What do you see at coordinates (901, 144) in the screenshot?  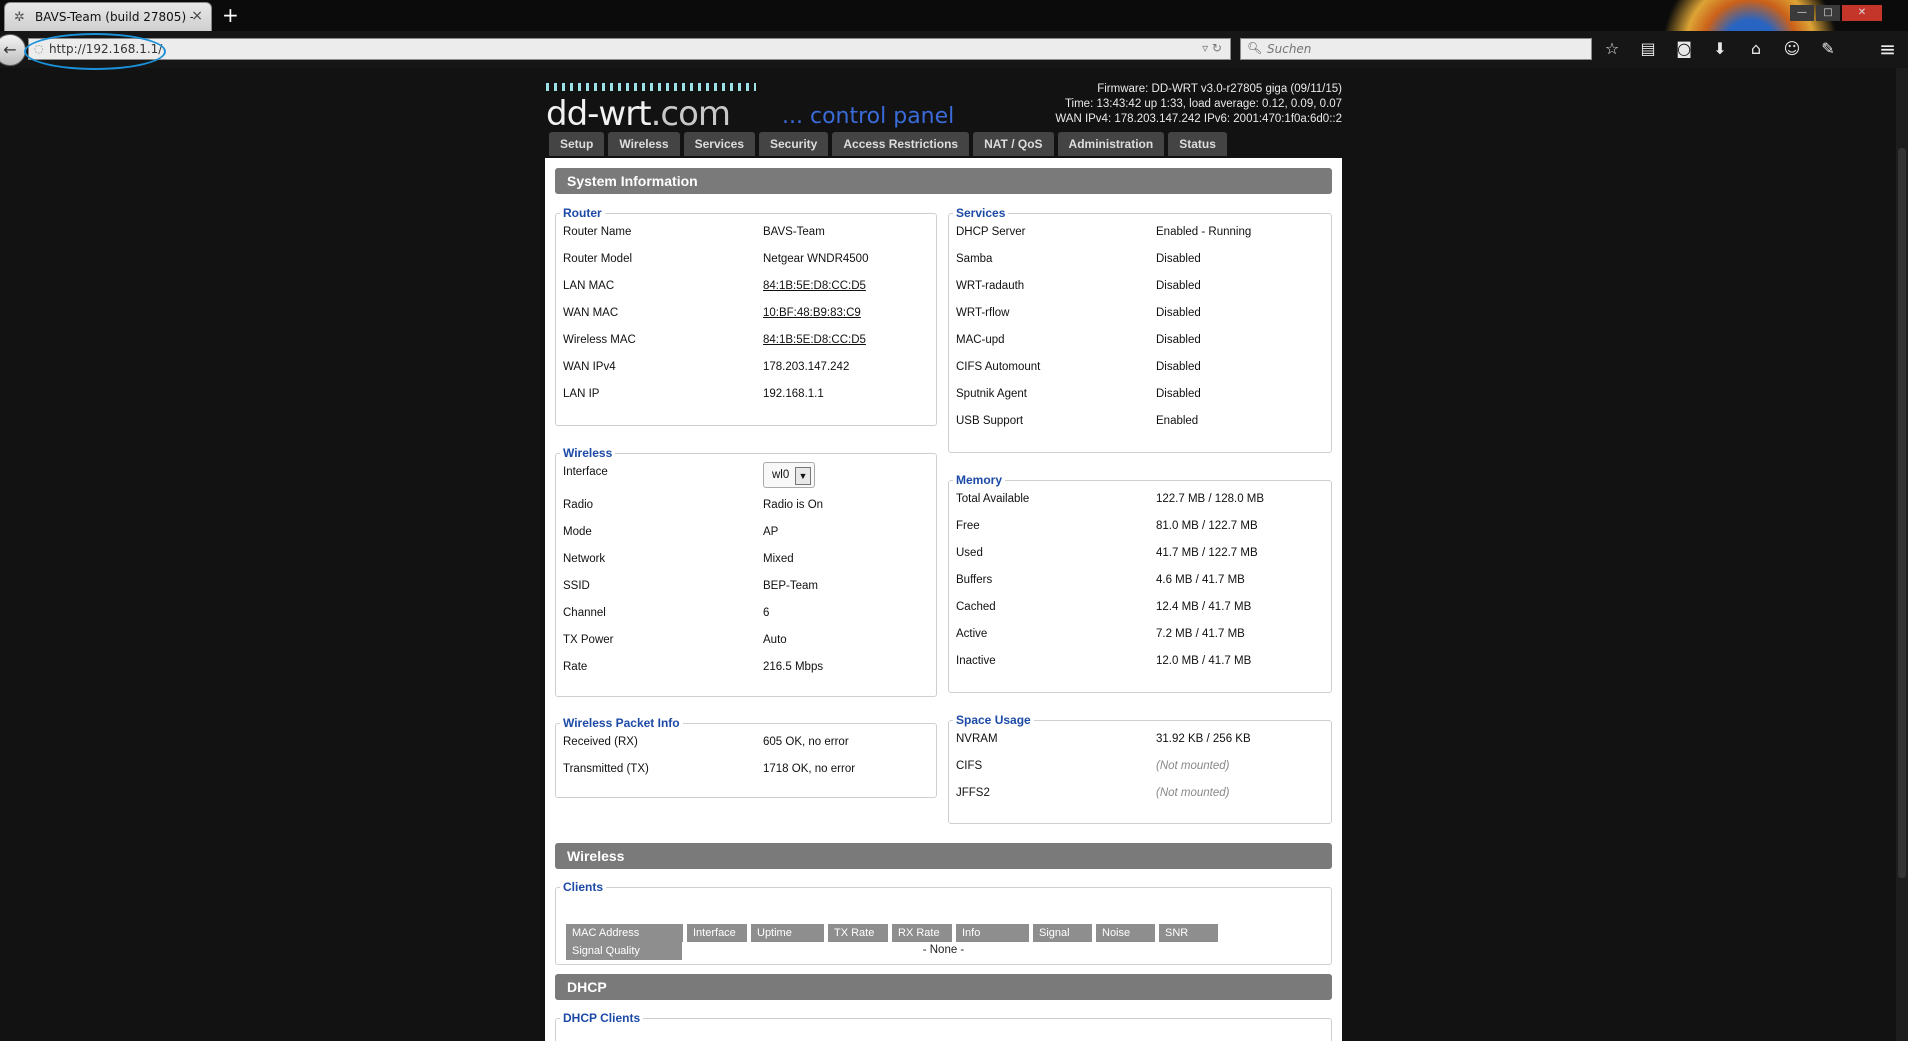 I see `tab-access-restrictions: Access Restrictions` at bounding box center [901, 144].